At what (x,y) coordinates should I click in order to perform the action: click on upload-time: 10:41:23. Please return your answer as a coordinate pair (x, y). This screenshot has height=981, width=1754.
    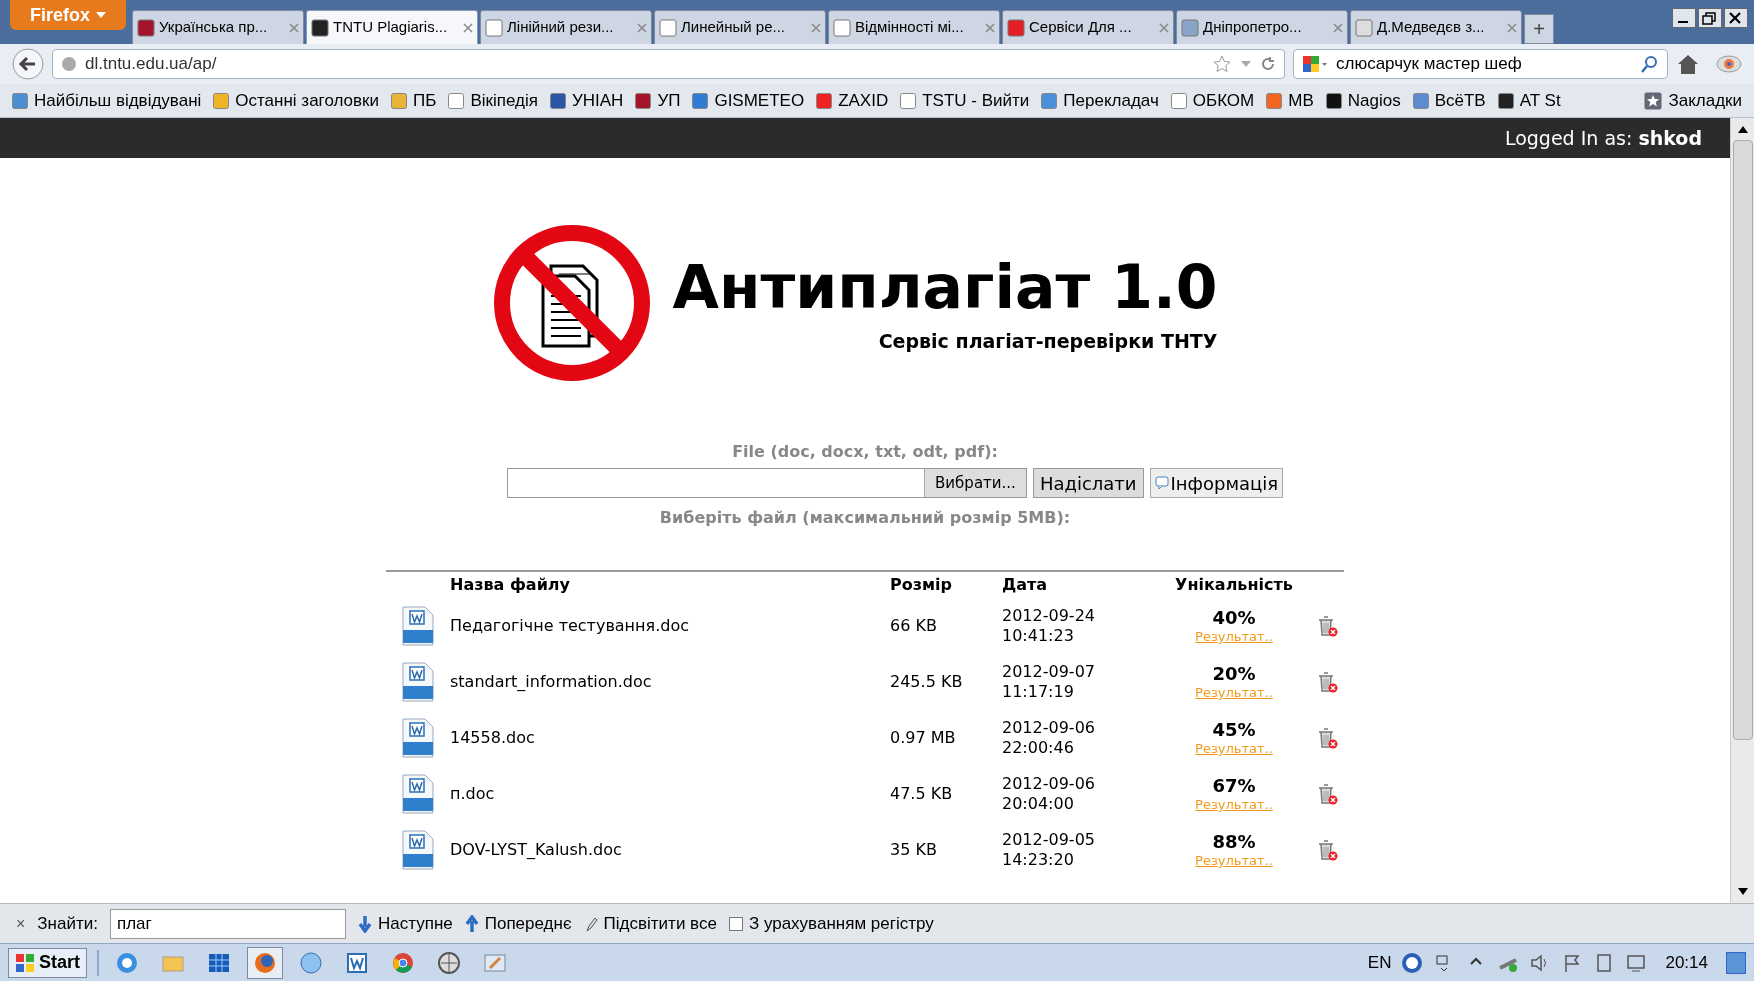
    Looking at the image, I should click on (1038, 636).